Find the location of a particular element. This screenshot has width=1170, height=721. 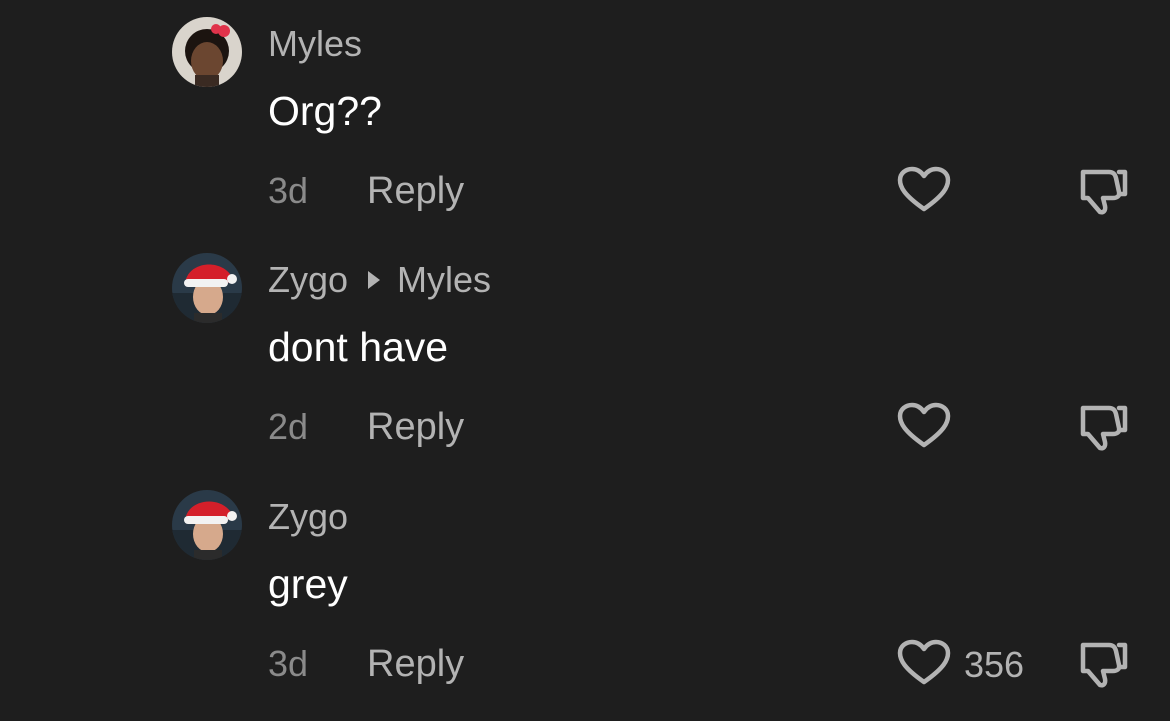

like-count: 356 is located at coordinates (994, 664).